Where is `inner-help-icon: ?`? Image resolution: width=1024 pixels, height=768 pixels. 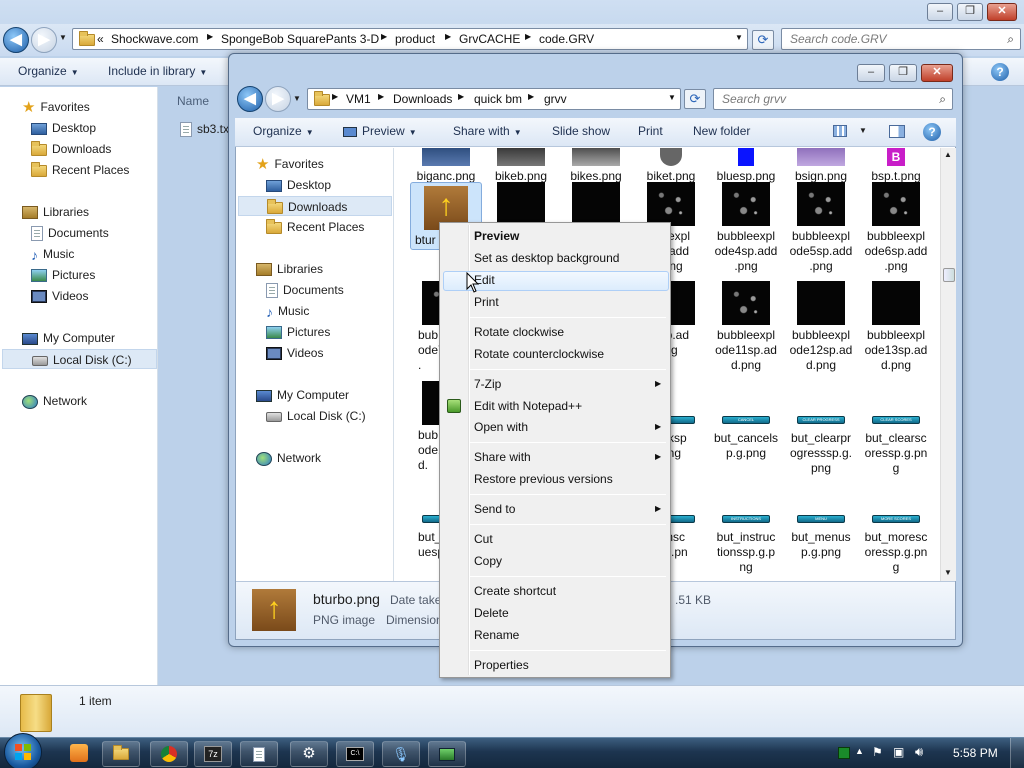 inner-help-icon: ? is located at coordinates (932, 132).